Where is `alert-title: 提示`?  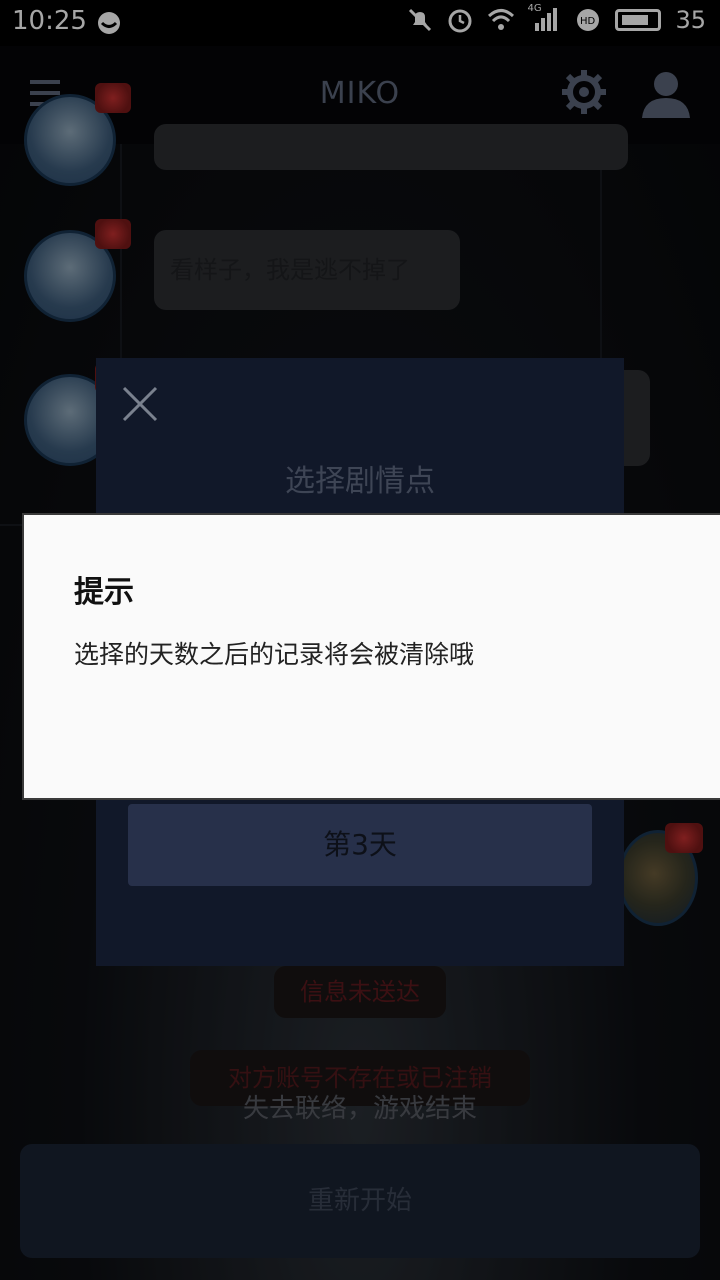
alert-title: 提示 is located at coordinates (104, 592).